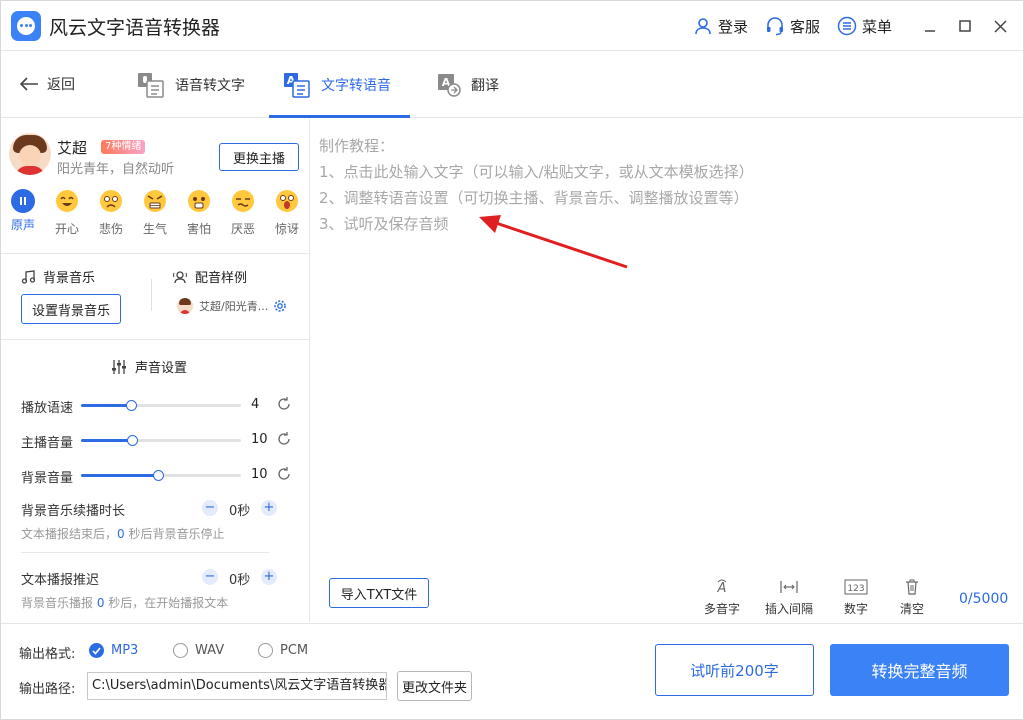  I want to click on polyphone-tool: A 多音字, so click(722, 597).